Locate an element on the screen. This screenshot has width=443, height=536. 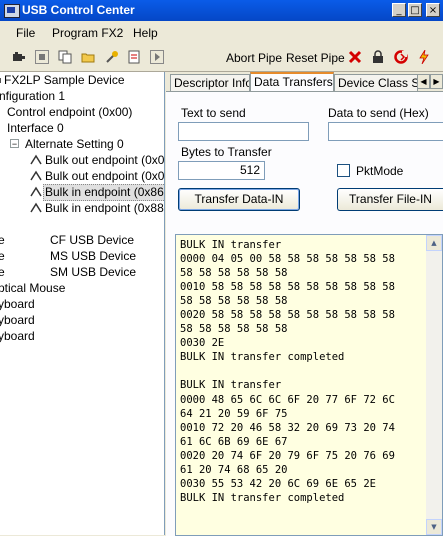
reset-pipe-button: Reset Pipe is located at coordinates (315, 58).